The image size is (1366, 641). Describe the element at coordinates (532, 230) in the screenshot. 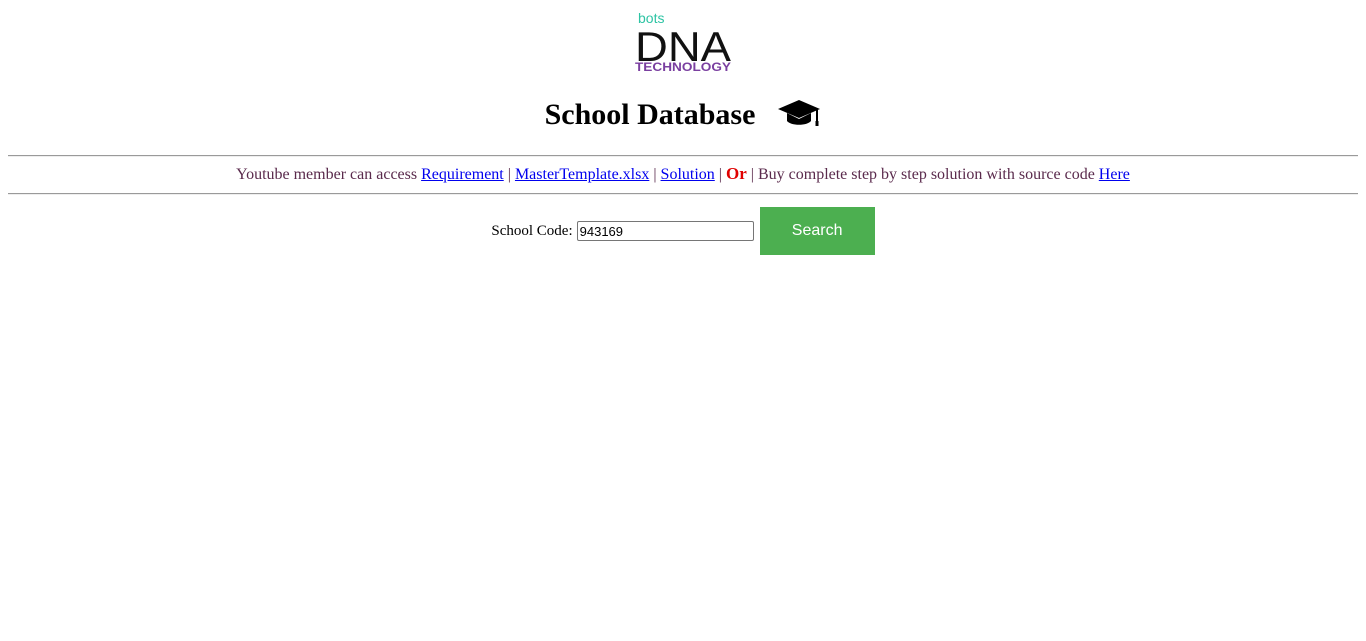

I see `school-code-label: School Code:` at that location.